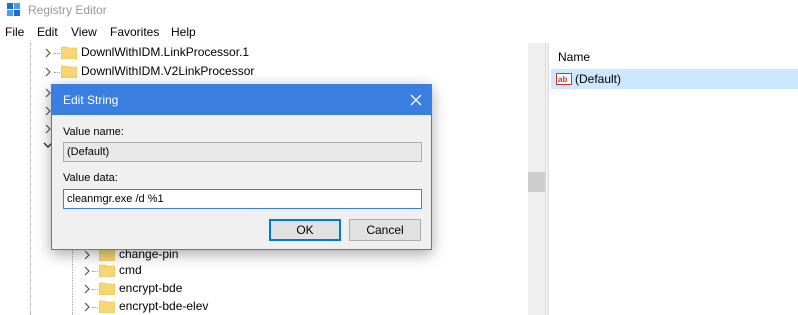 Image resolution: width=798 pixels, height=315 pixels. What do you see at coordinates (598, 79) in the screenshot?
I see `value-name: (Default)` at bounding box center [598, 79].